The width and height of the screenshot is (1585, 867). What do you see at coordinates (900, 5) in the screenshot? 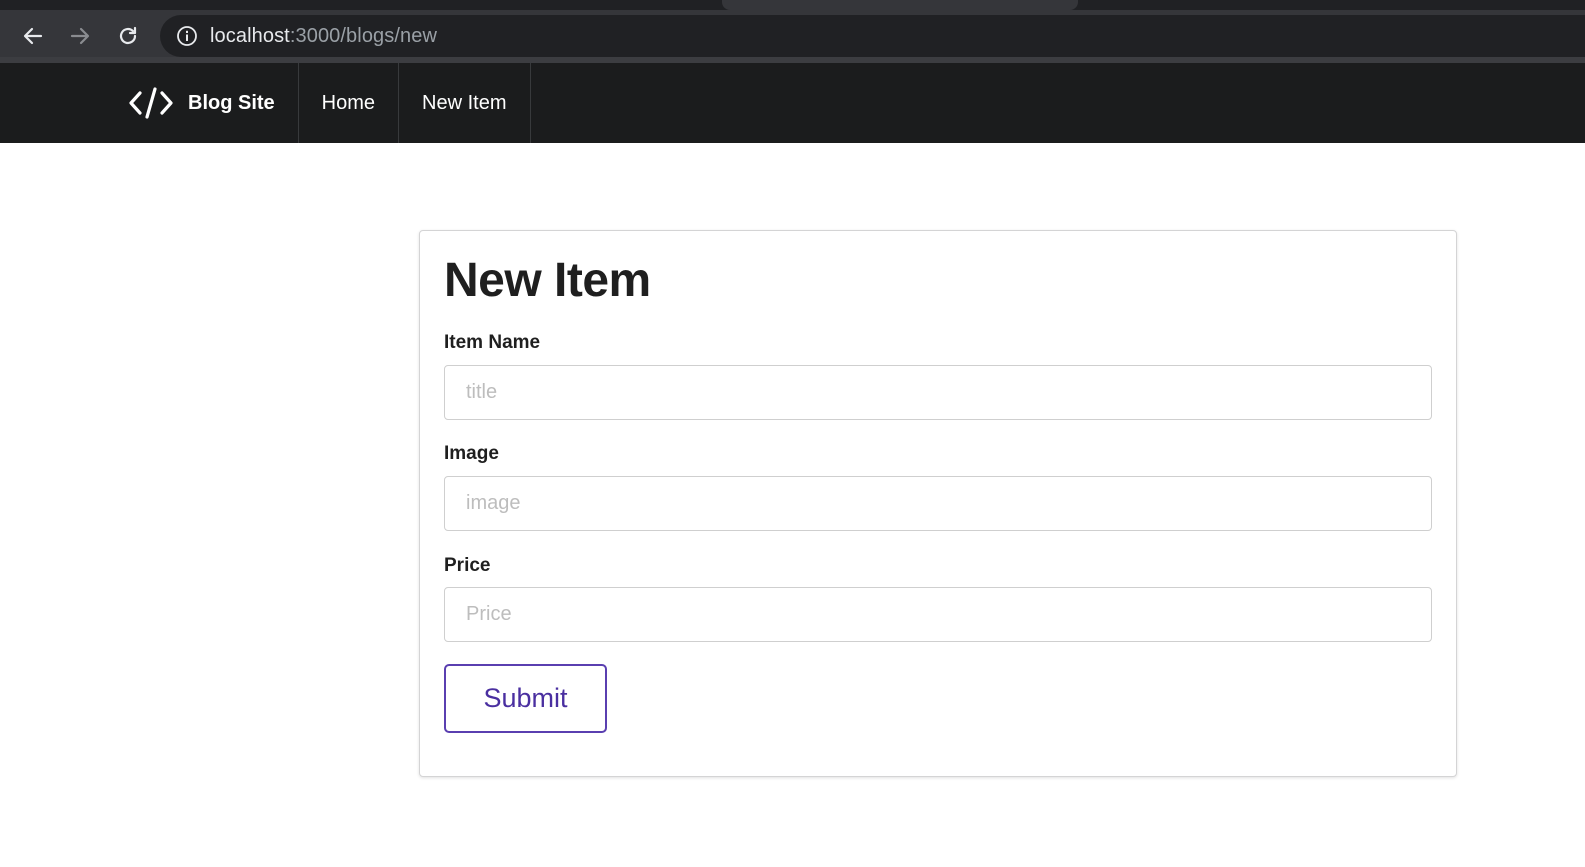
I see `active-tab` at bounding box center [900, 5].